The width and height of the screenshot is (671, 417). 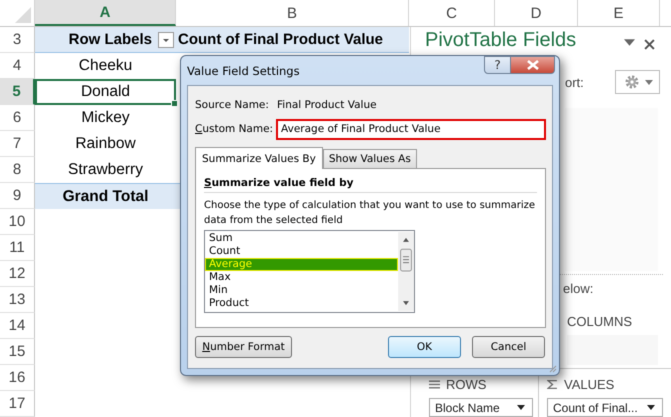 What do you see at coordinates (406, 271) in the screenshot?
I see `scrollbar` at bounding box center [406, 271].